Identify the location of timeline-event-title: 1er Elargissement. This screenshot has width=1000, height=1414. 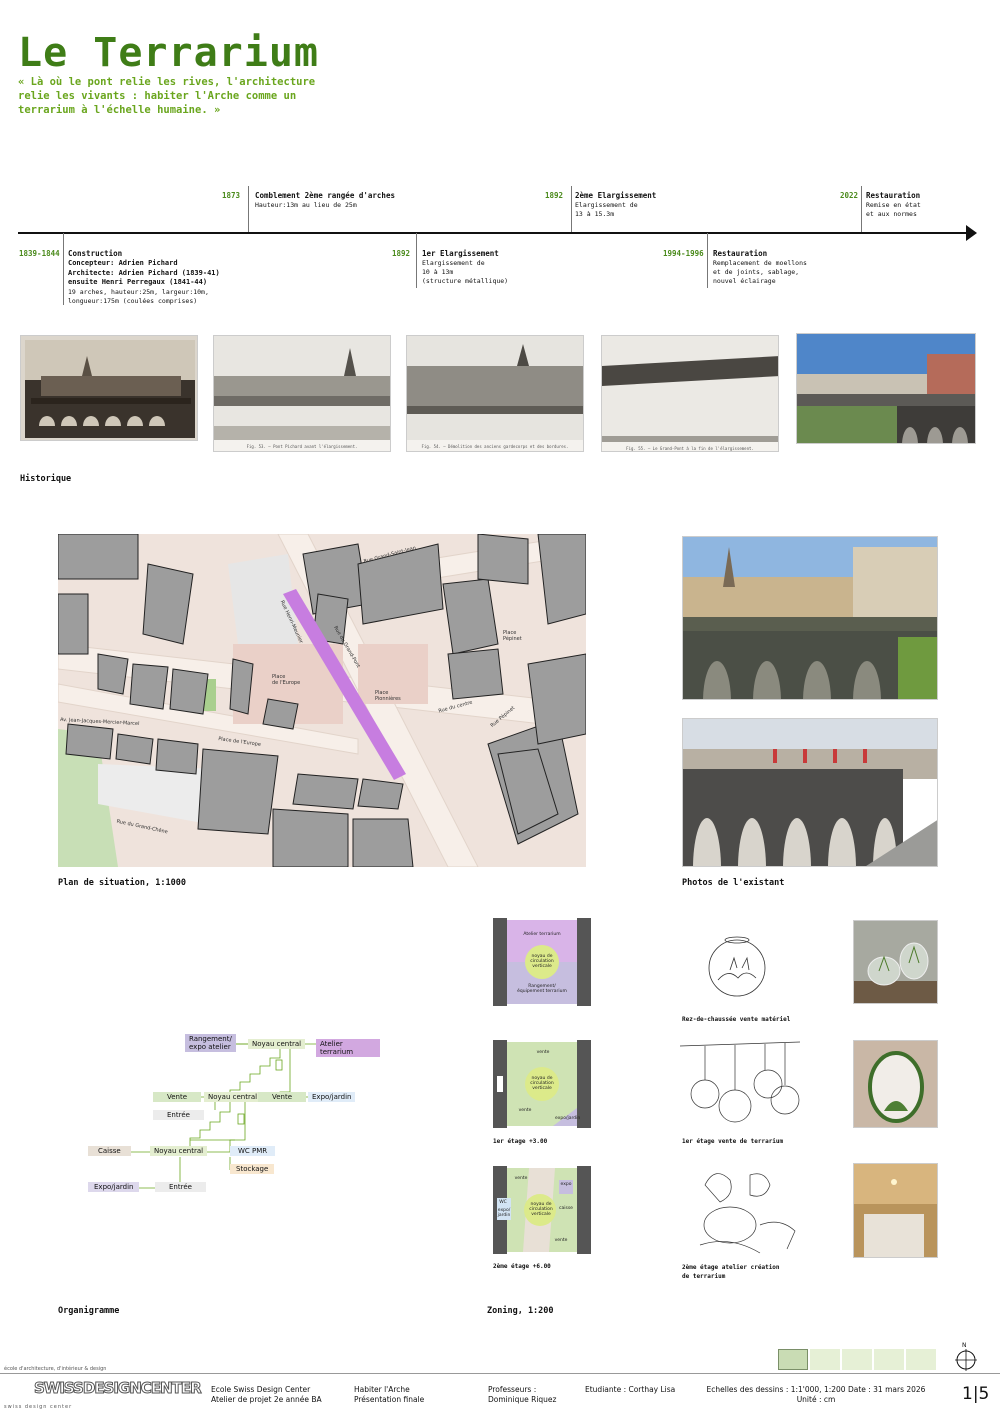
(460, 253).